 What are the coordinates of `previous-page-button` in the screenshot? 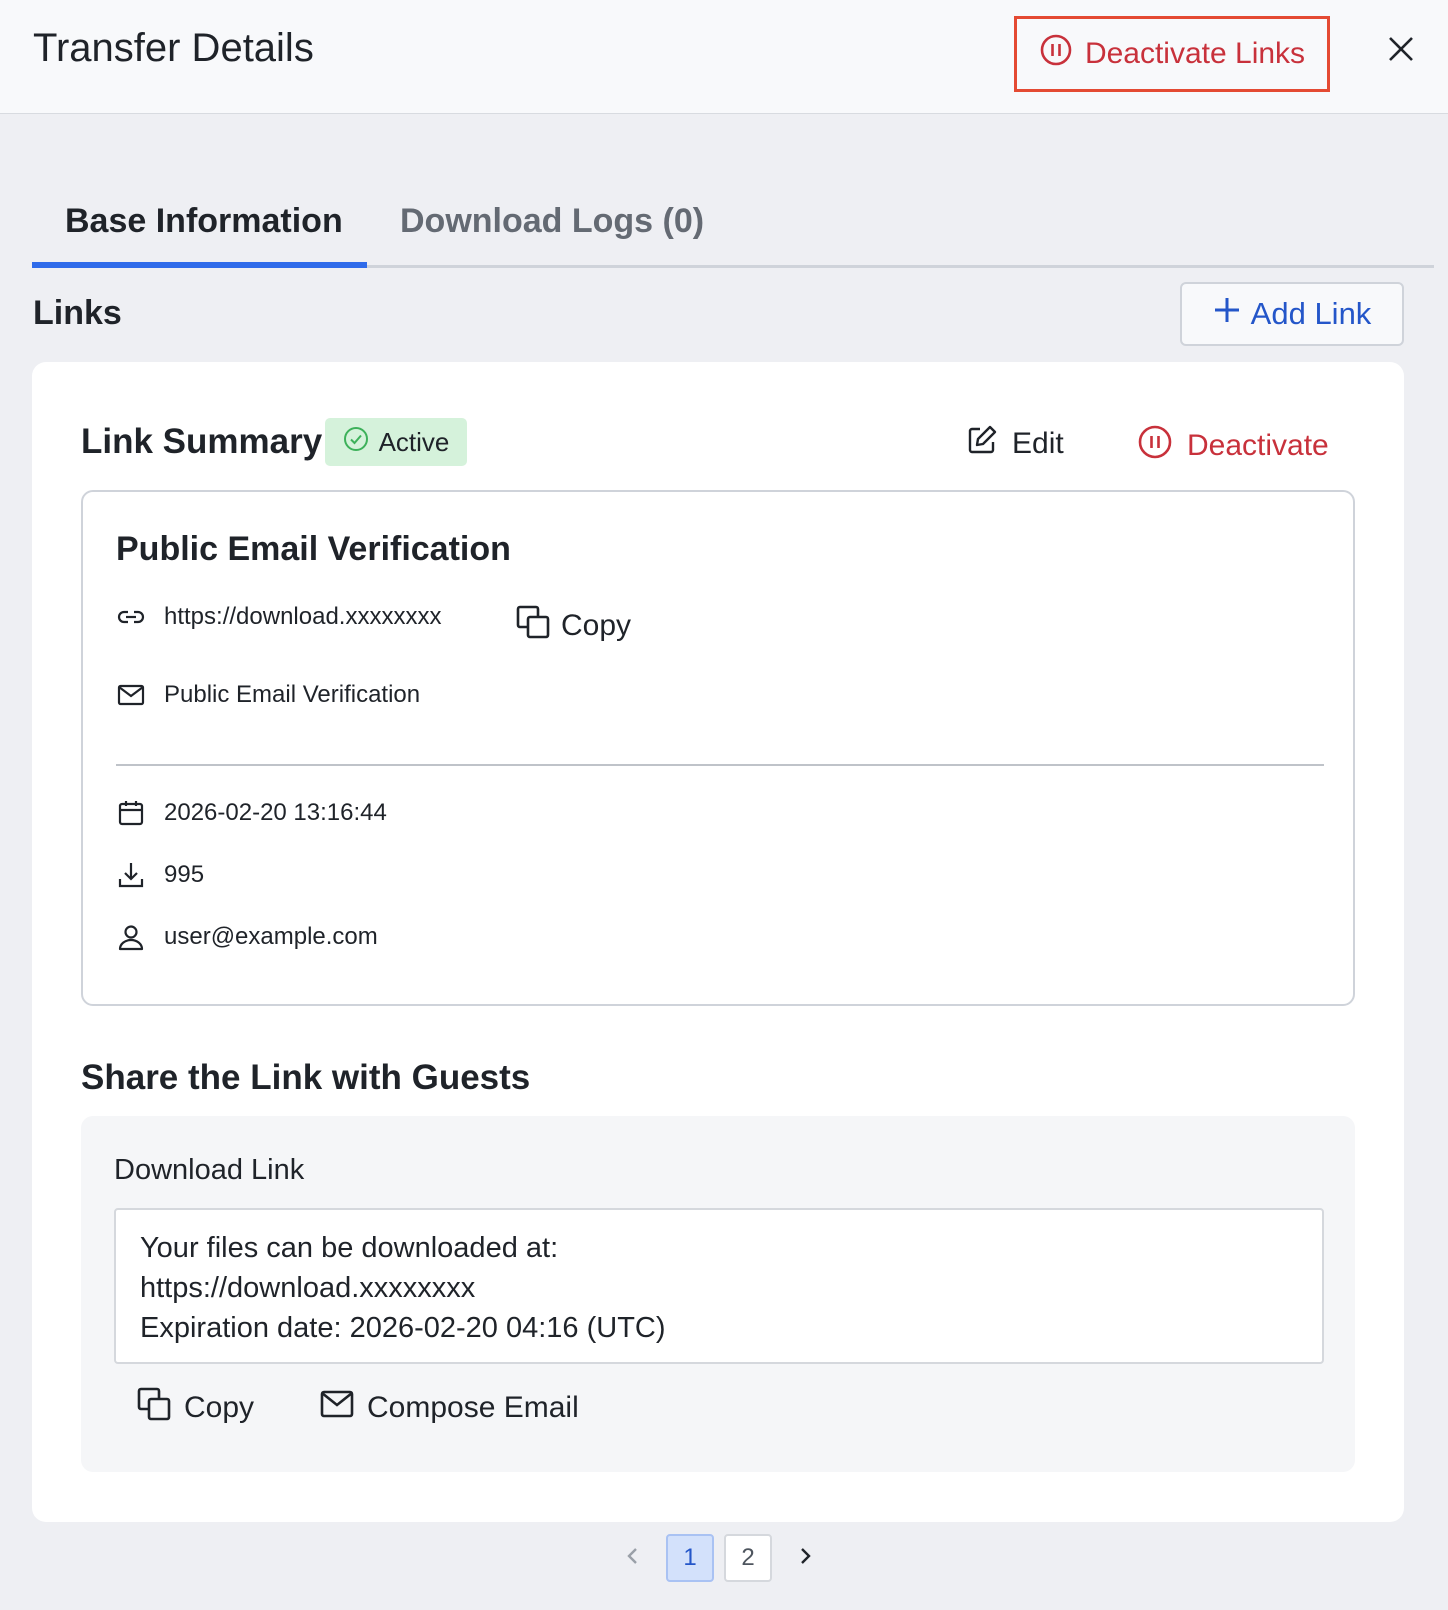 It's located at (633, 1558).